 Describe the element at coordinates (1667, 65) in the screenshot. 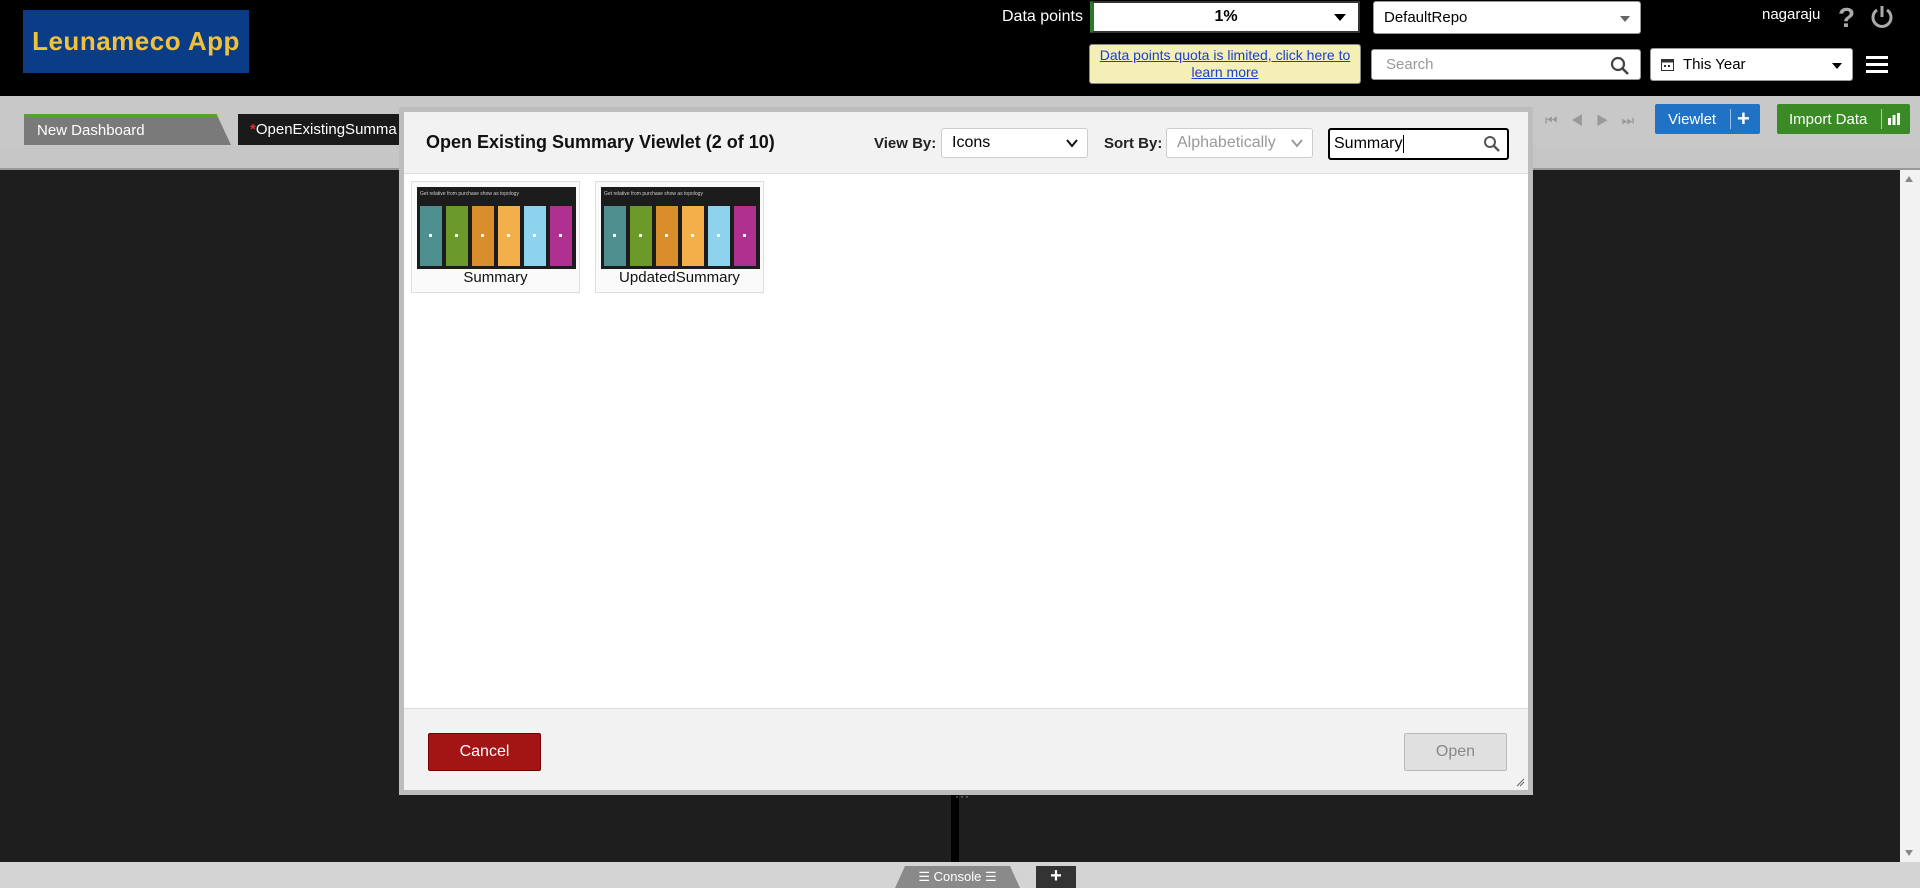

I see `calendar-icon` at that location.